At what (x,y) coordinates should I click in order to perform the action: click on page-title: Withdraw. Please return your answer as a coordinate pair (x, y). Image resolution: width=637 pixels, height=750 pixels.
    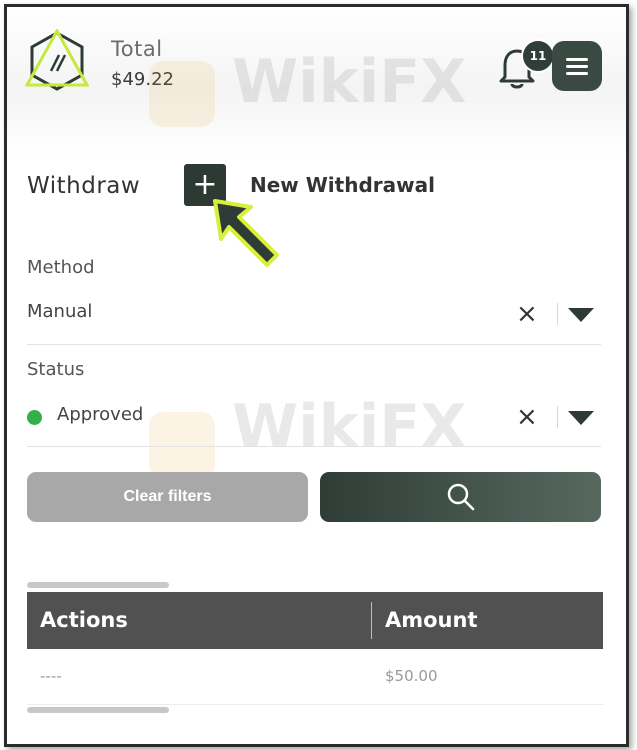
    Looking at the image, I should click on (84, 186).